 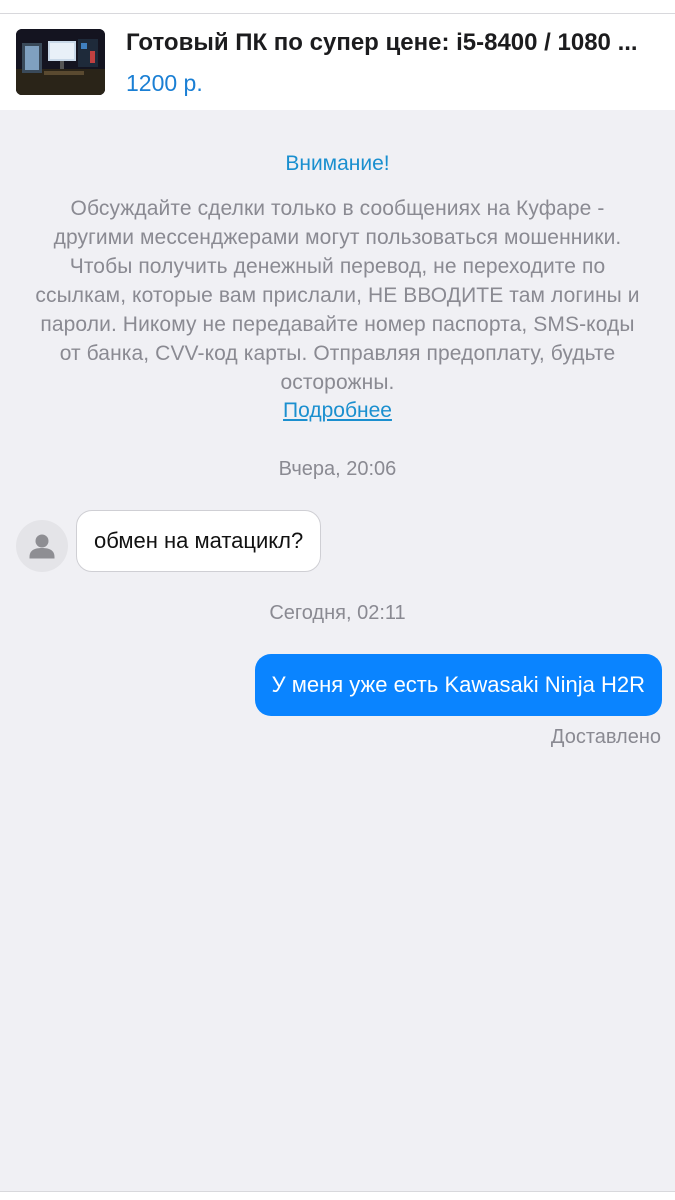 I want to click on incoming-message-bubble: обмен на матацикл?, so click(x=199, y=541).